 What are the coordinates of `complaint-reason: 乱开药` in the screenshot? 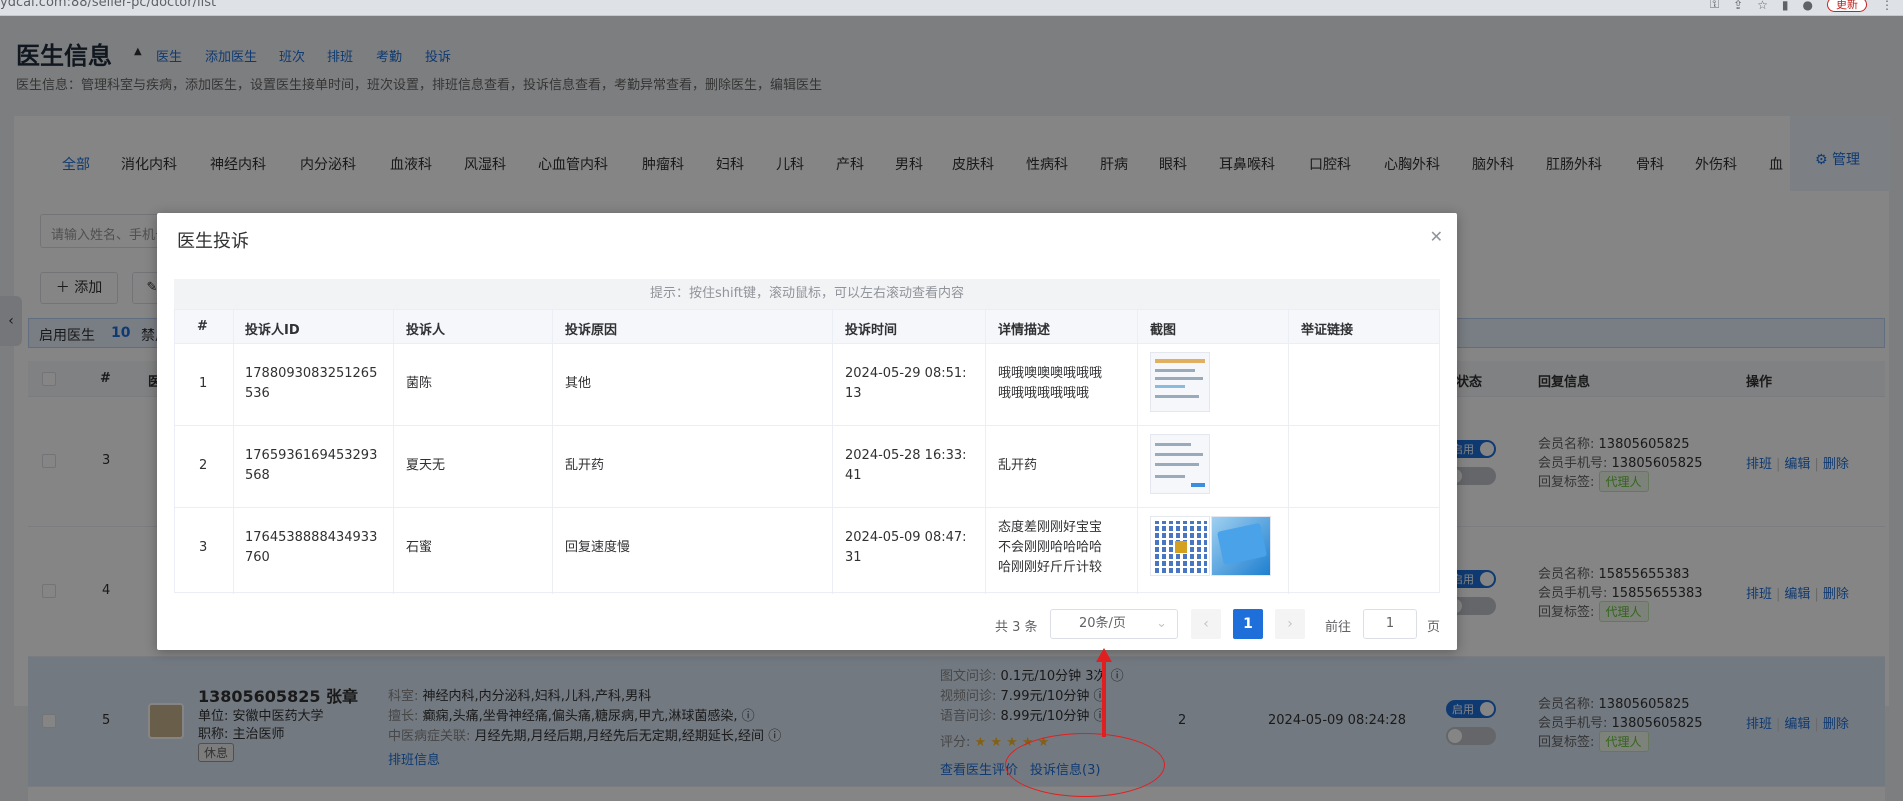 It's located at (585, 465).